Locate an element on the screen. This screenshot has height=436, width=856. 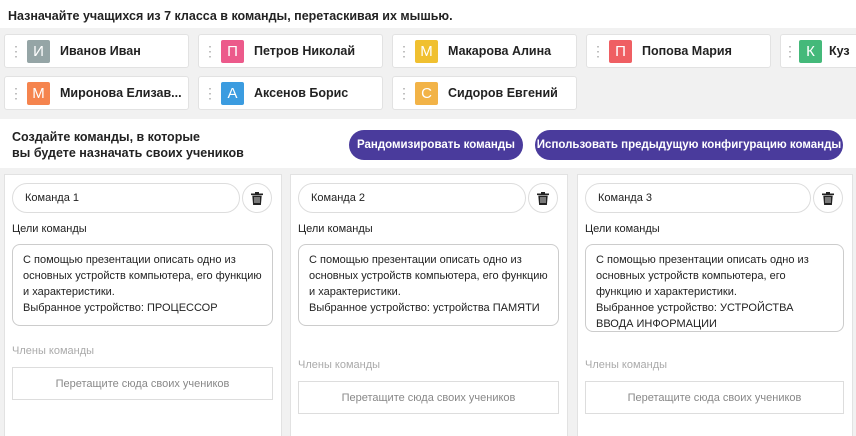
student-name: Сидоров Евгений is located at coordinates (503, 93).